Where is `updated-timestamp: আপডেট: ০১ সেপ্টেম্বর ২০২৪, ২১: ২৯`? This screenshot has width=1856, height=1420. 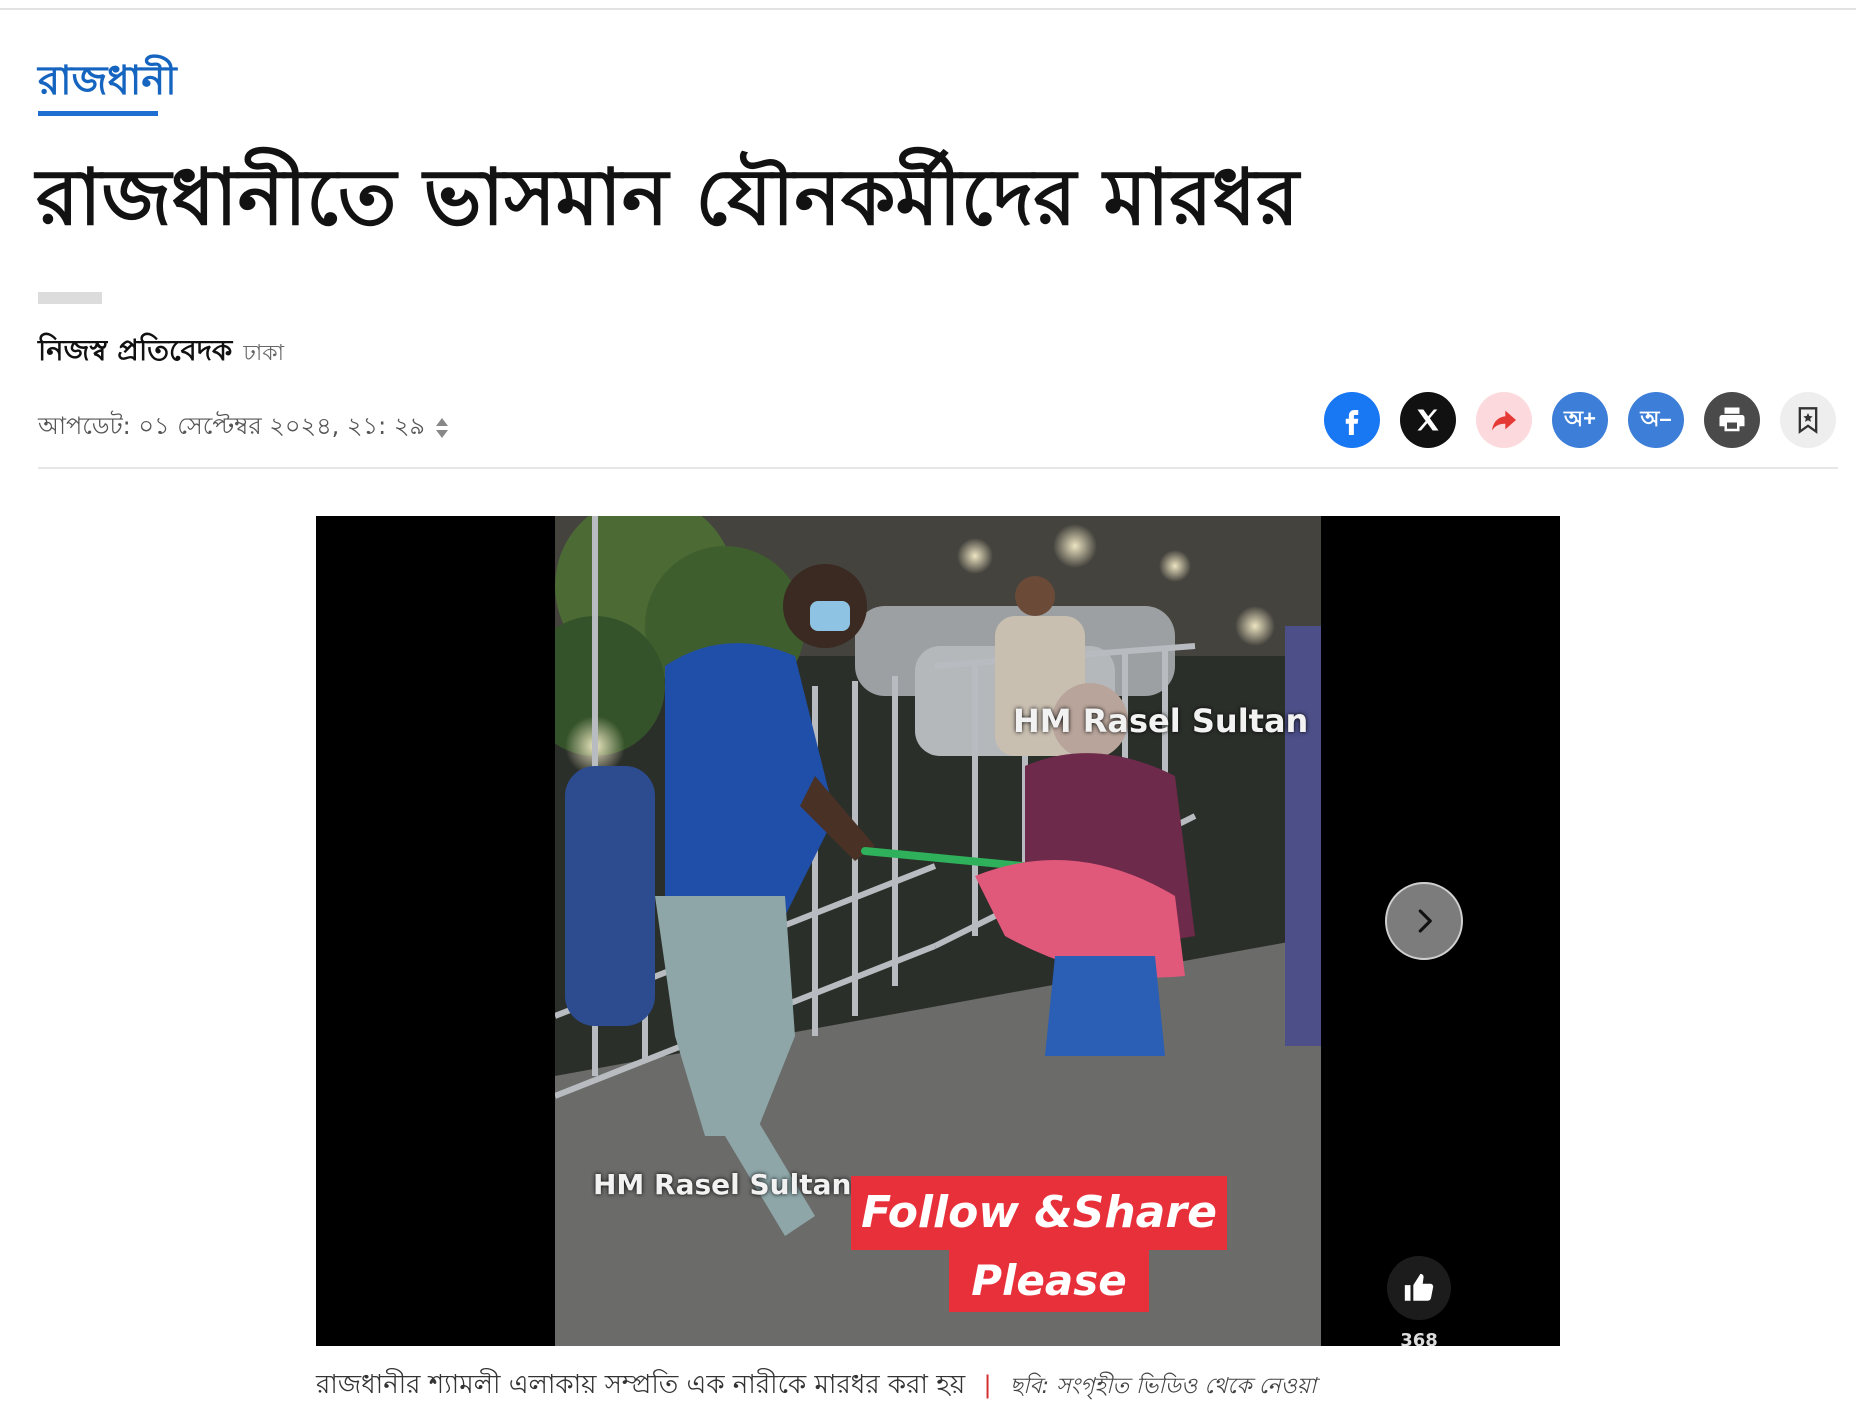
updated-timestamp: আপডেট: ০১ সেপ্টেম্বর ২০২৪, ২১: ২৯ is located at coordinates (243, 428).